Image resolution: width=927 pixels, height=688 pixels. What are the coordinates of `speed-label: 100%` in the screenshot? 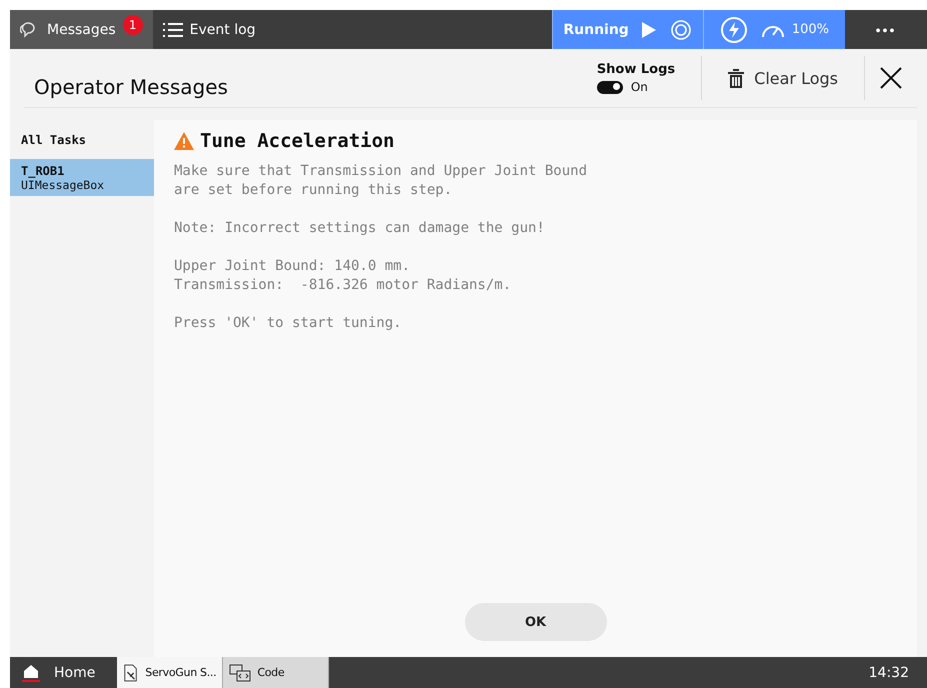 It's located at (810, 29).